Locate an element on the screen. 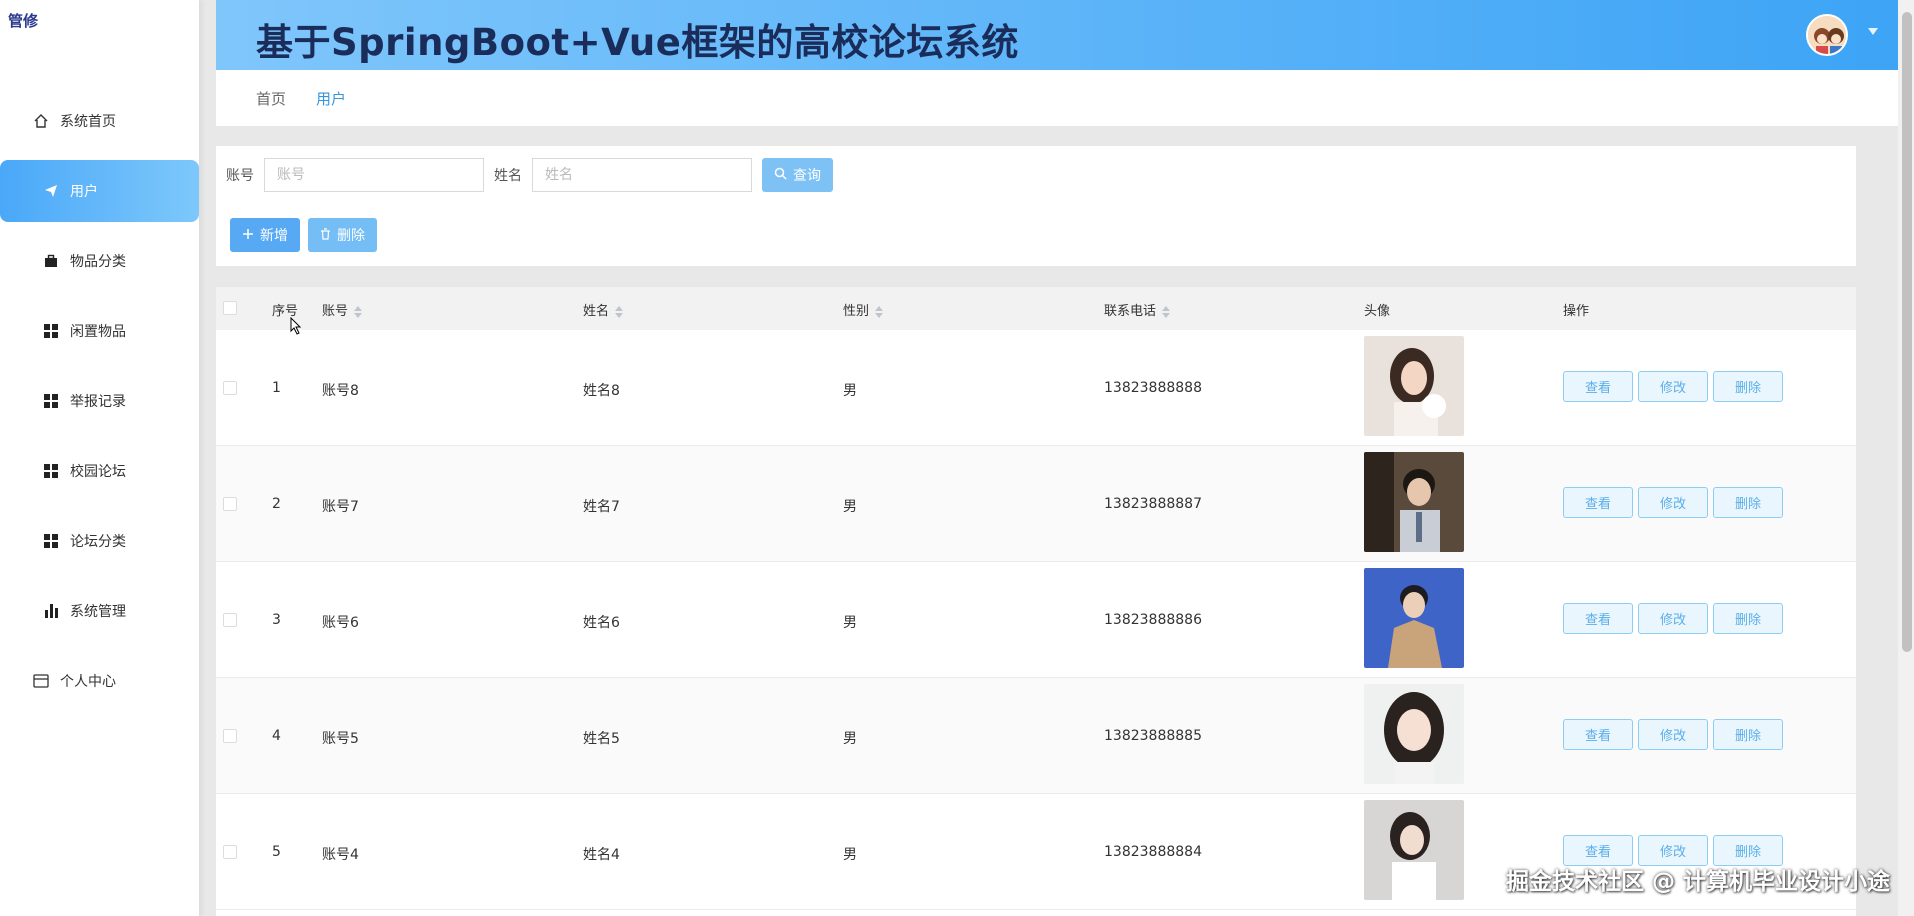 The height and width of the screenshot is (916, 1914). sidebar-item-home: 系统首页 is located at coordinates (99, 121).